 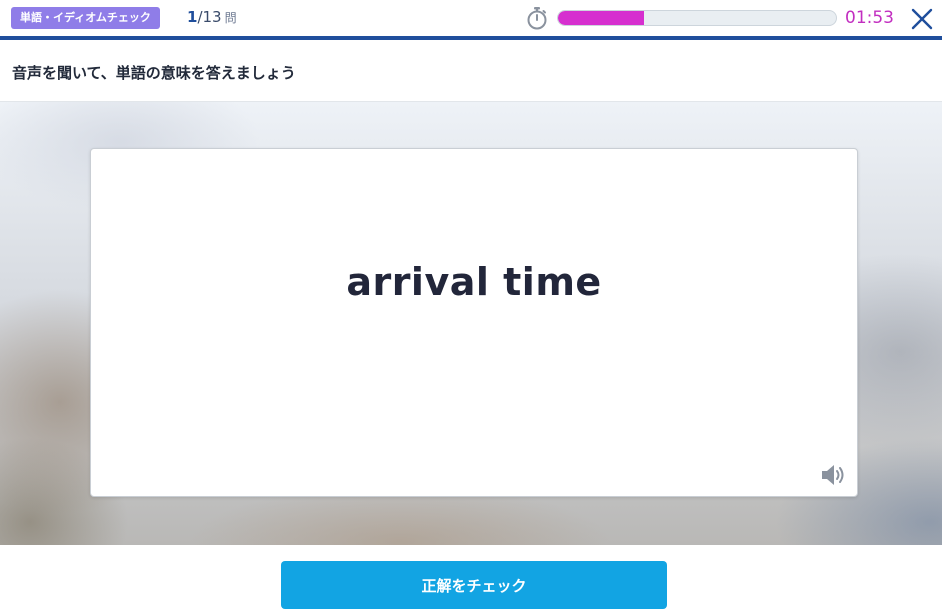 What do you see at coordinates (697, 18) in the screenshot?
I see `time-progress-bar` at bounding box center [697, 18].